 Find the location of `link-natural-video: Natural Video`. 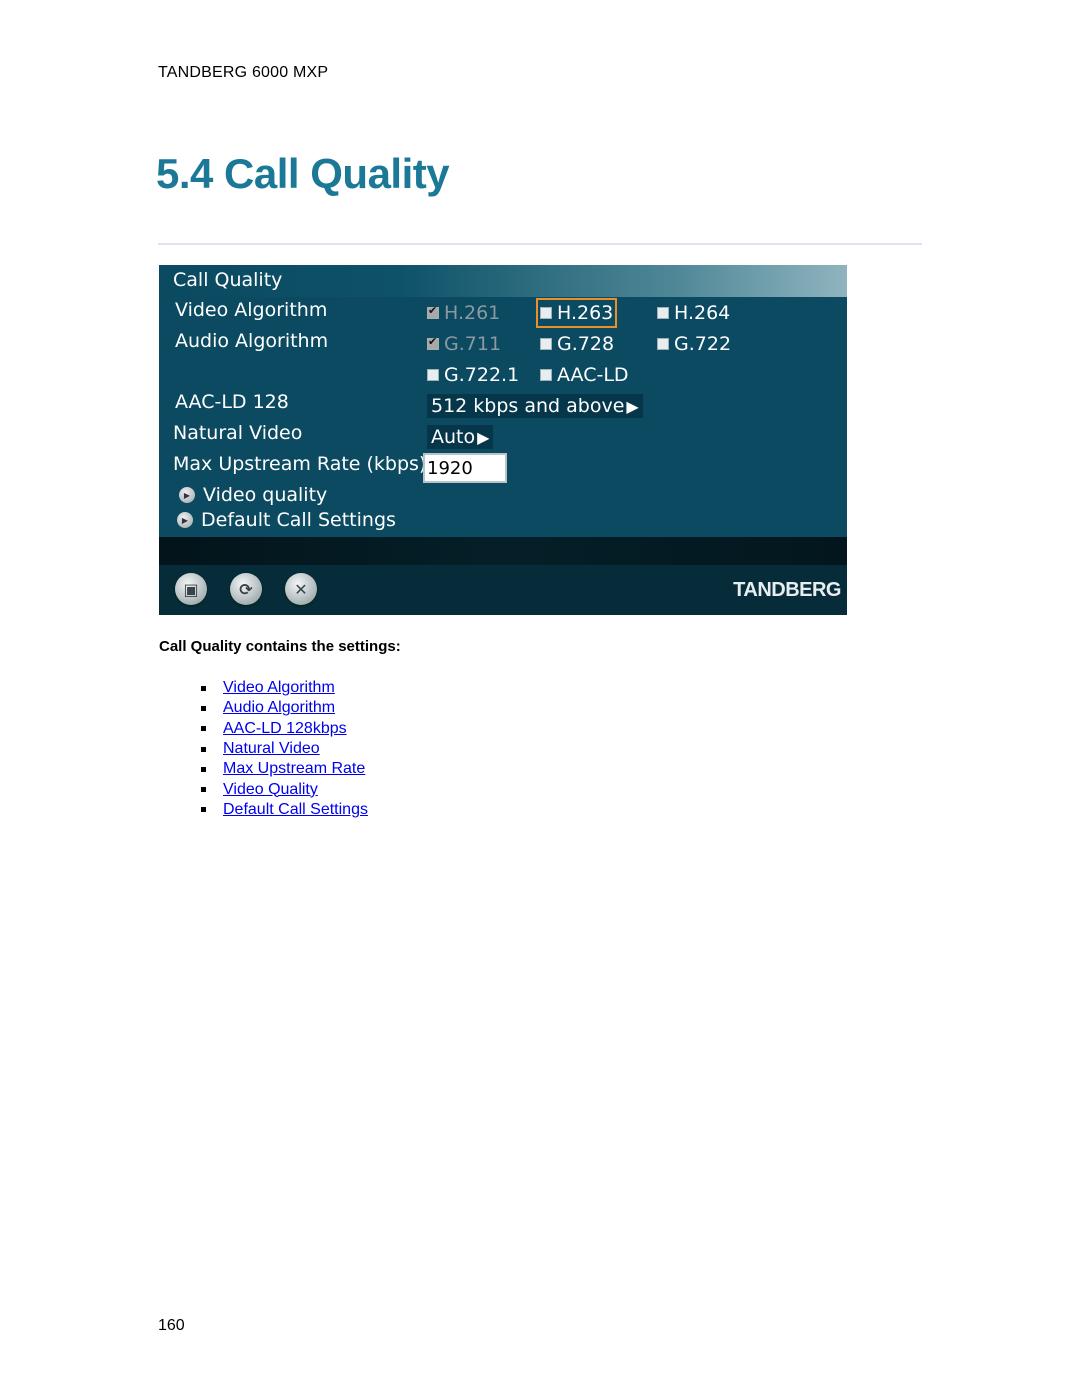

link-natural-video: Natural Video is located at coordinates (271, 749).